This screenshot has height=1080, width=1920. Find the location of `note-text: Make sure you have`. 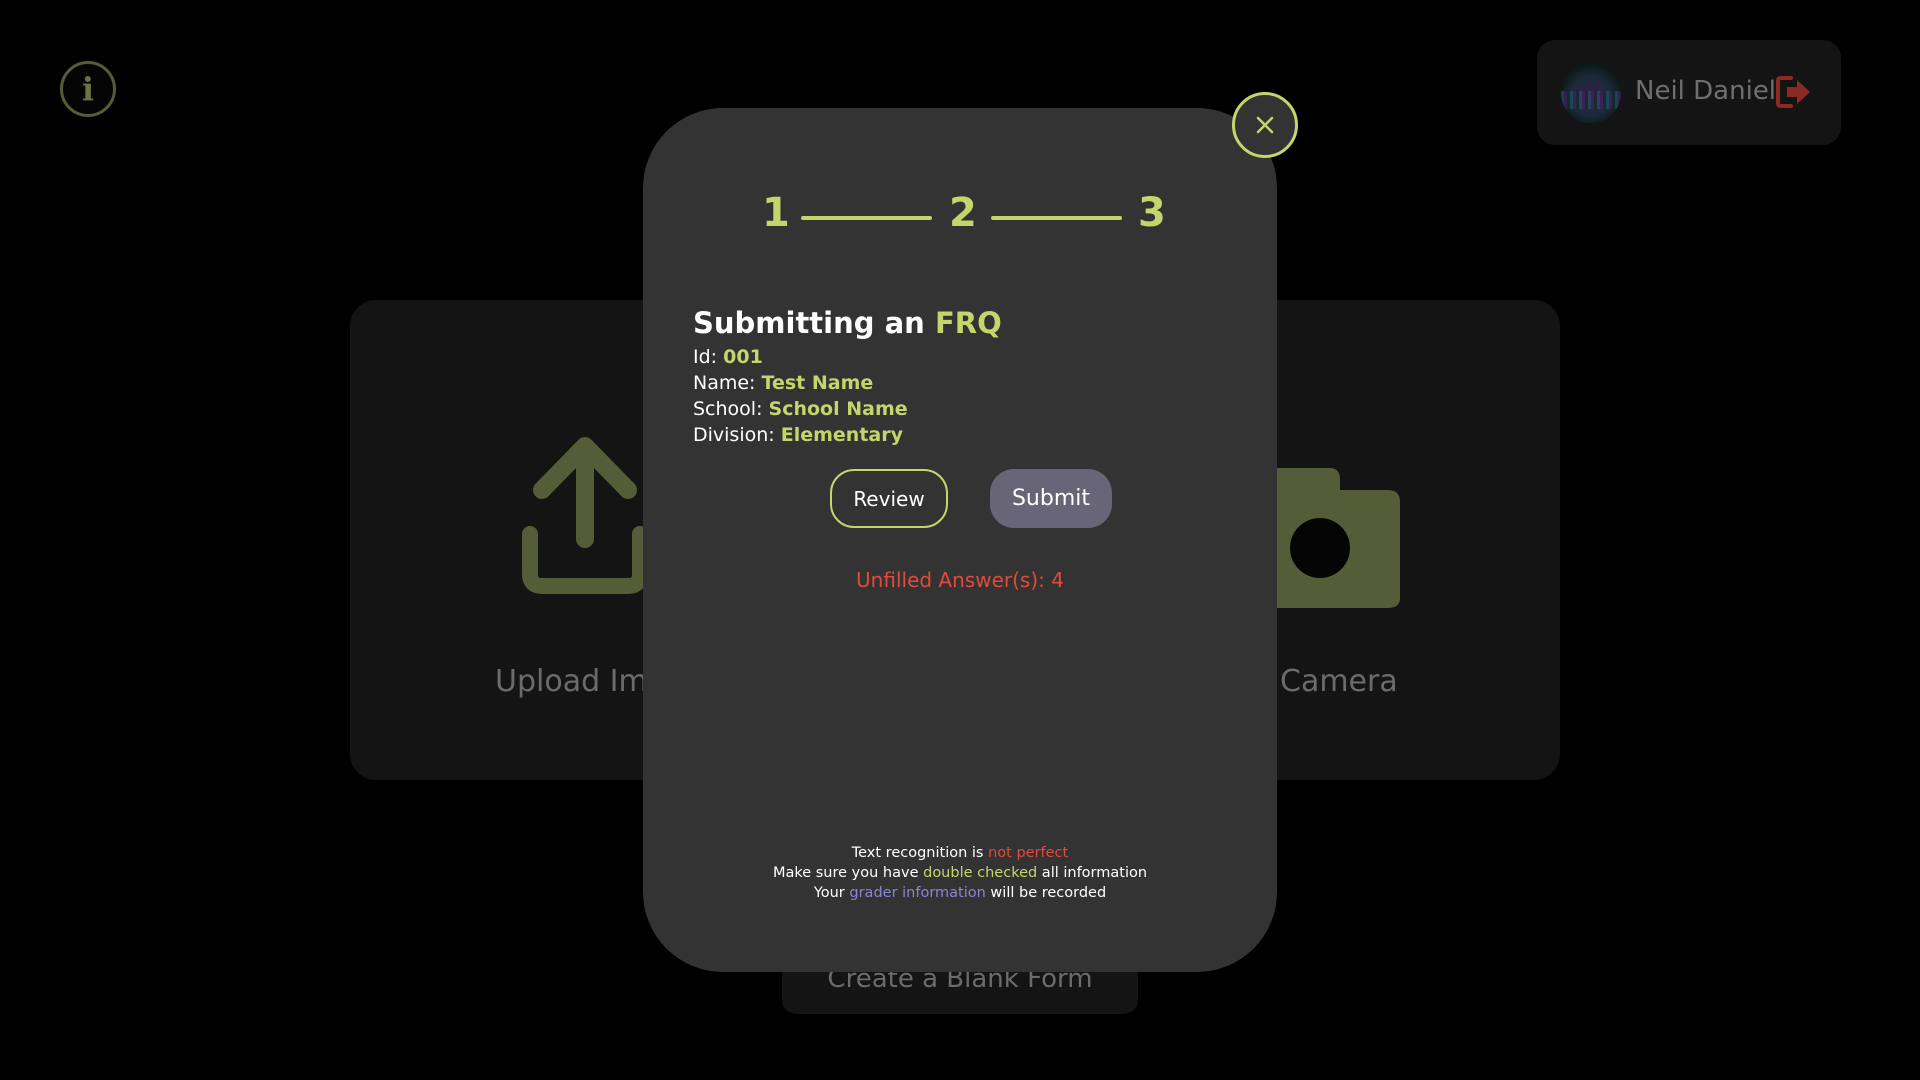

note-text: Make sure you have is located at coordinates (848, 873).